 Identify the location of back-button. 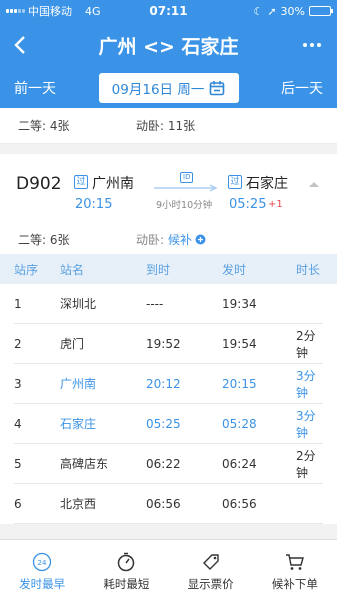
(20, 45).